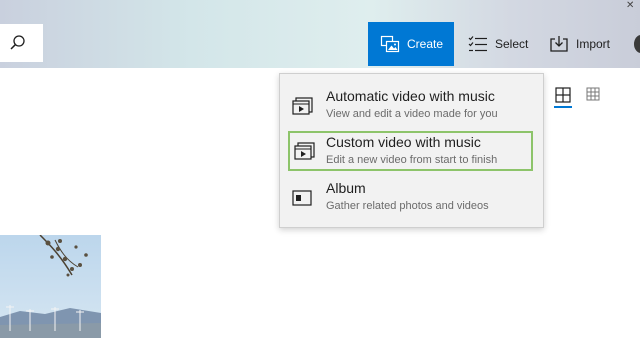 Image resolution: width=640 pixels, height=338 pixels. What do you see at coordinates (630, 5) in the screenshot?
I see `close-icon: ✕` at bounding box center [630, 5].